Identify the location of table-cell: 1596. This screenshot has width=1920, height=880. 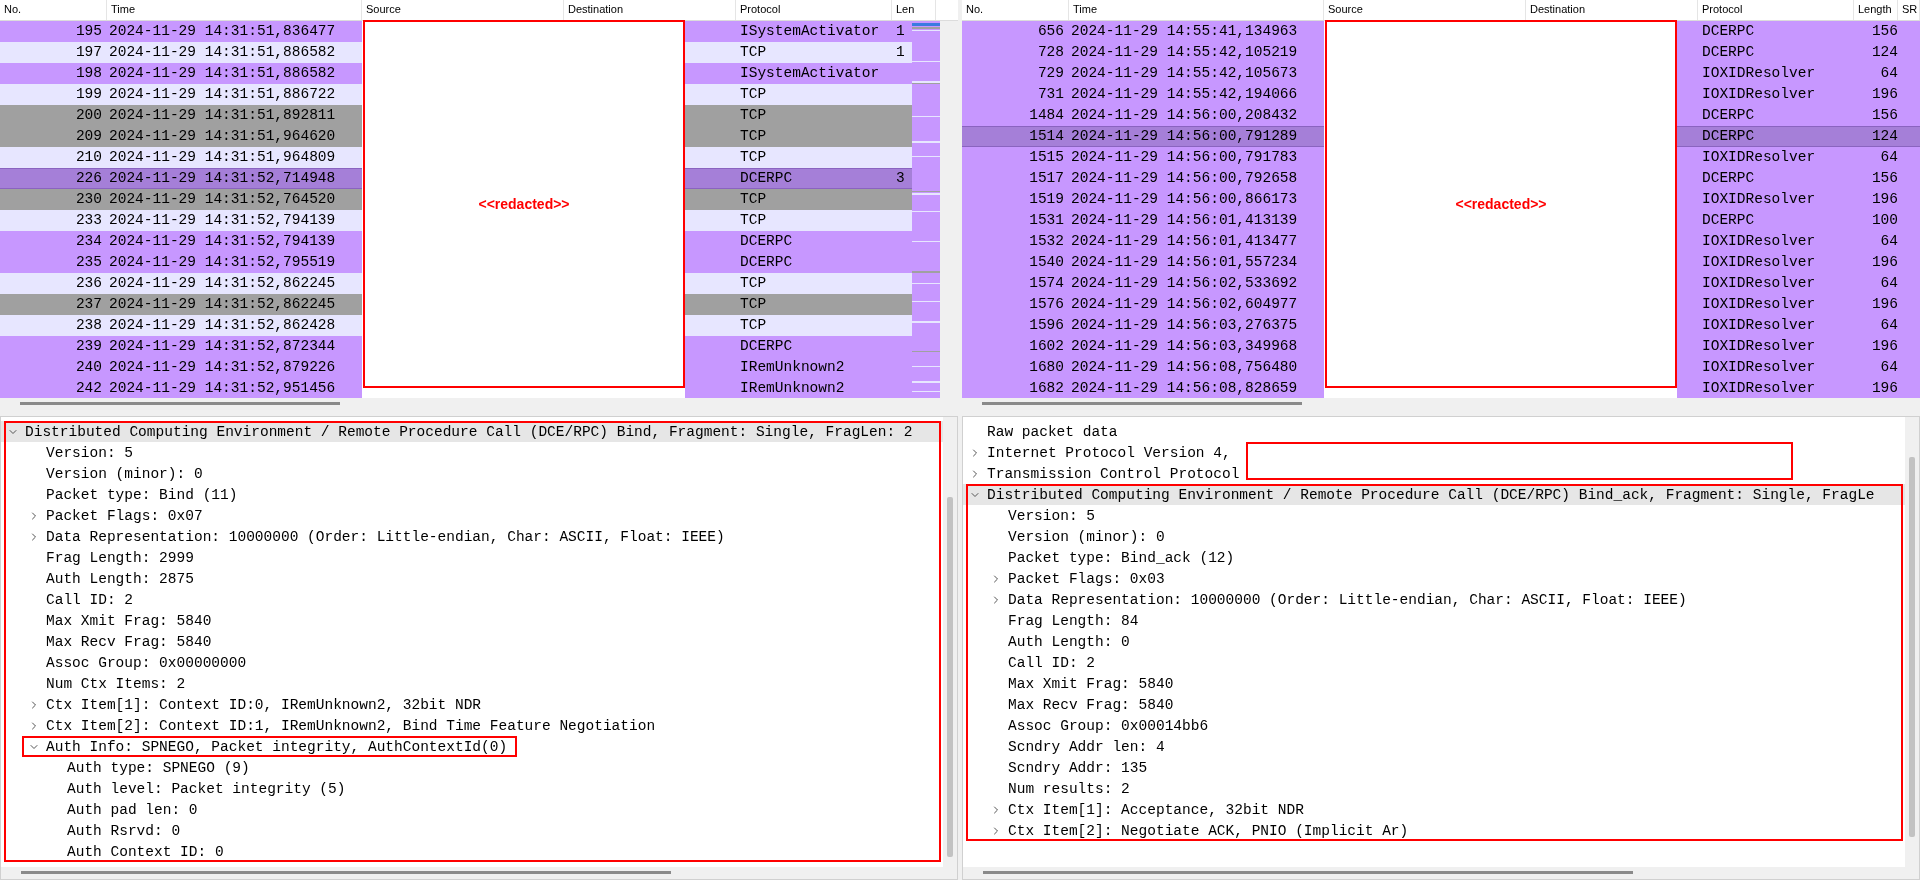
(1015, 325).